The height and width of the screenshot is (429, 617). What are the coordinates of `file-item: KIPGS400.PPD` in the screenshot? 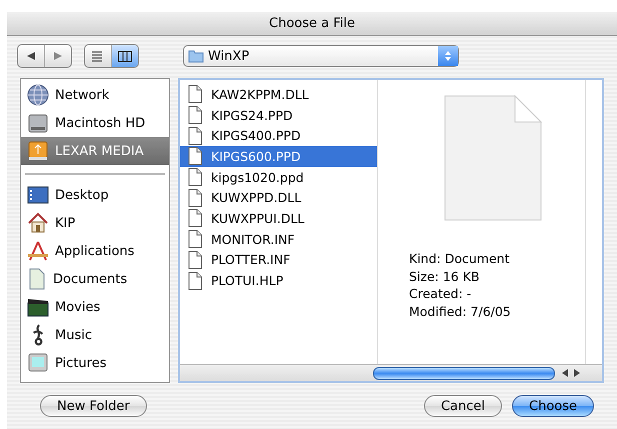 It's located at (278, 135).